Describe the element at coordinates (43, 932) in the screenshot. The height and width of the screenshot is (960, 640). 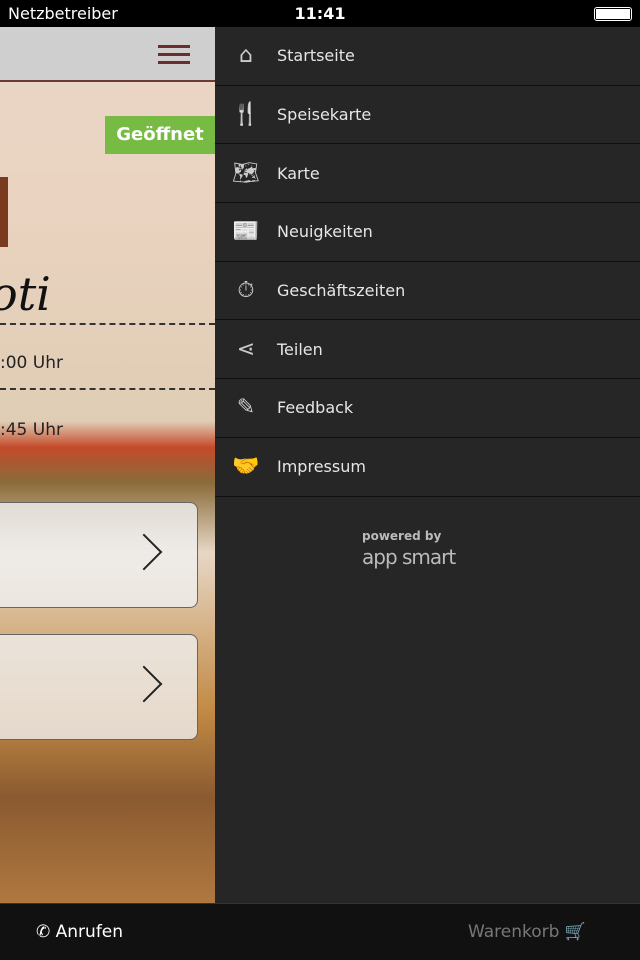
I see `phone-icon: ✆` at that location.